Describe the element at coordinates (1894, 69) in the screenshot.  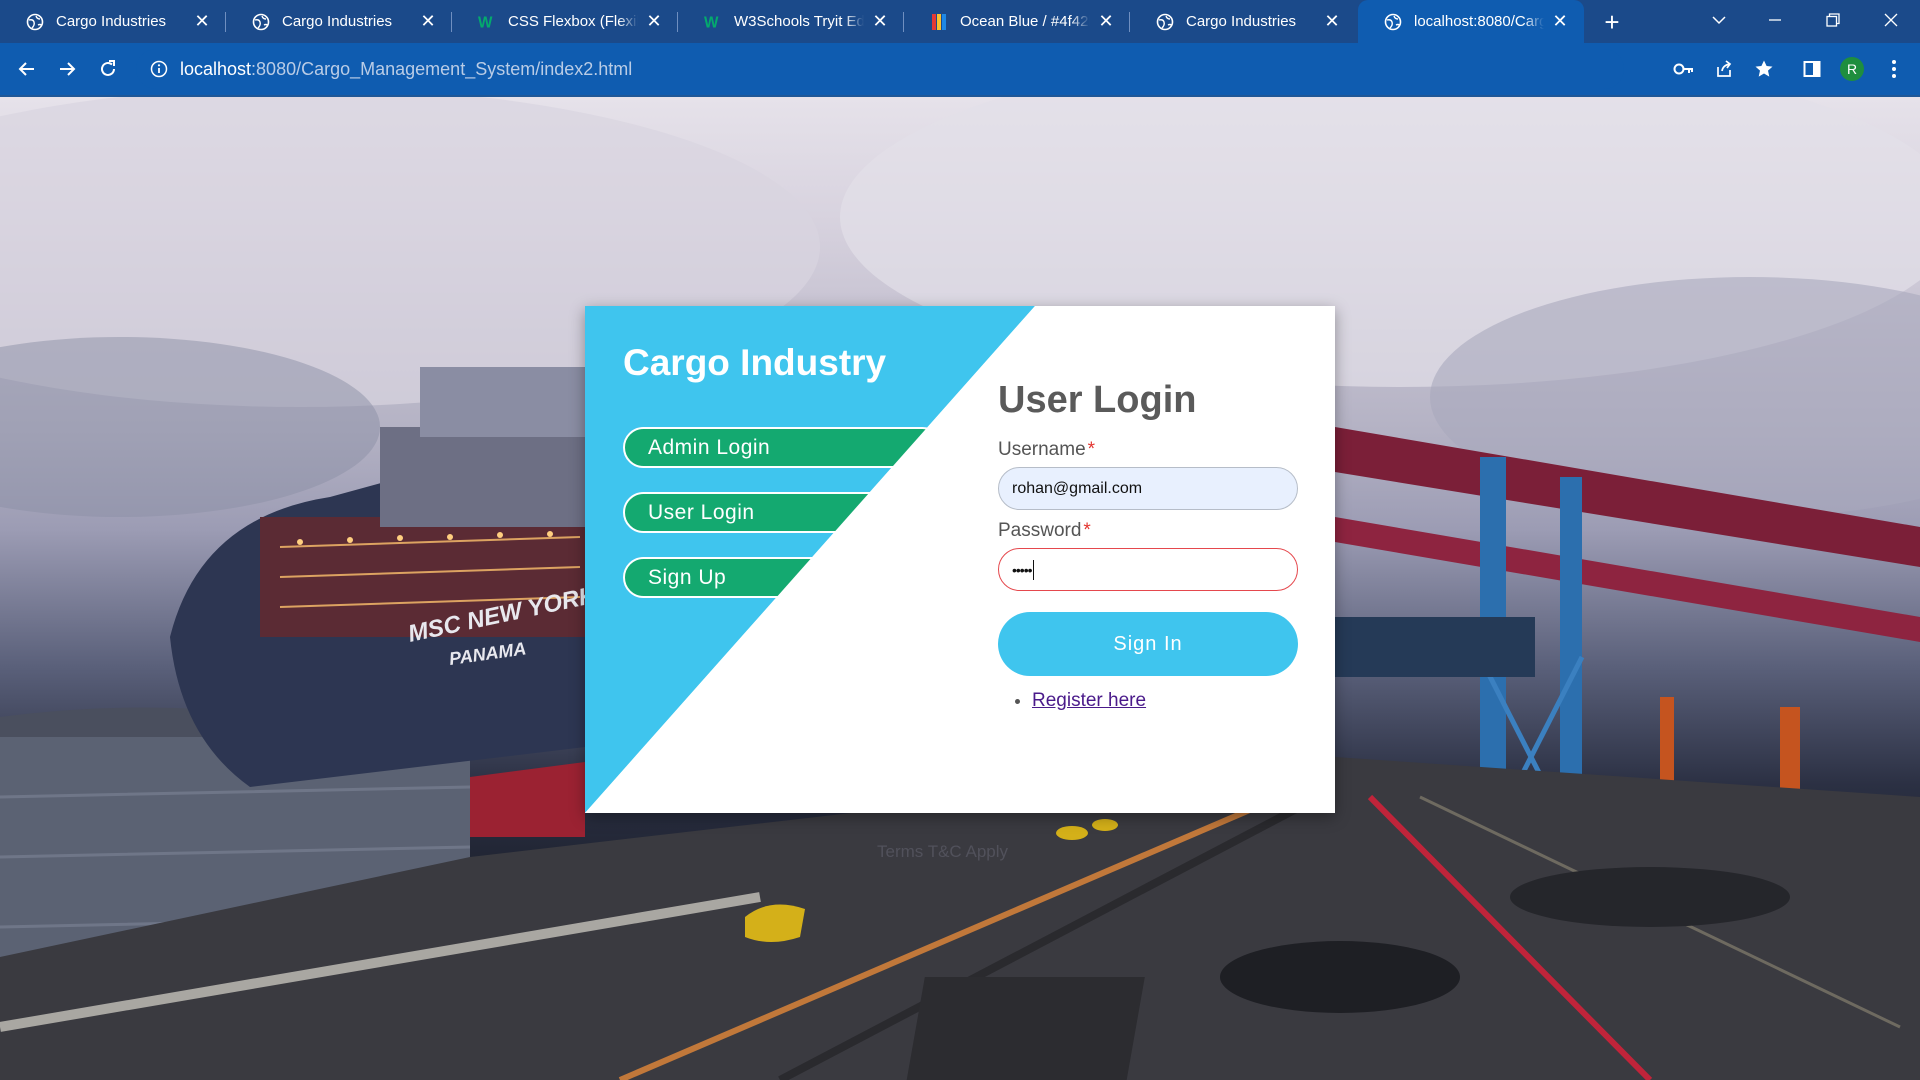
I see `more-menu-icon` at that location.